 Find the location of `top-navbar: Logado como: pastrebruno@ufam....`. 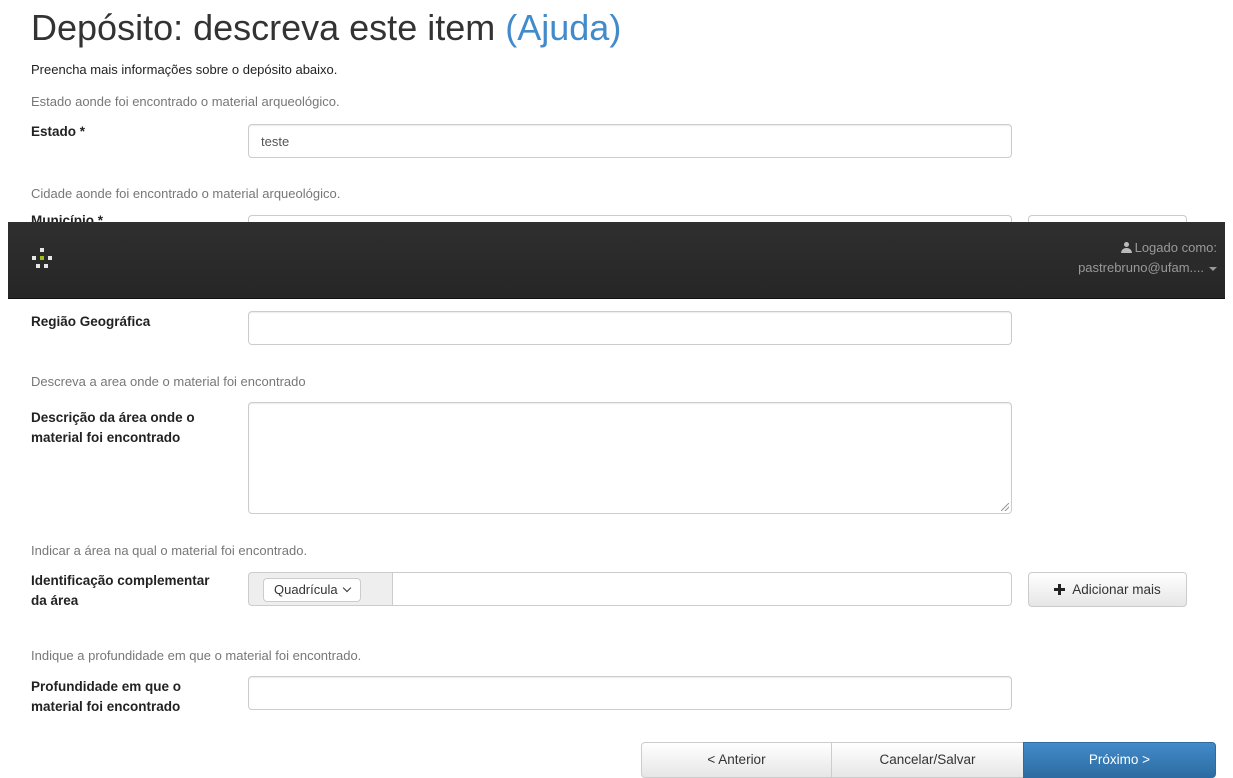

top-navbar: Logado como: pastrebruno@ufam.... is located at coordinates (616, 260).